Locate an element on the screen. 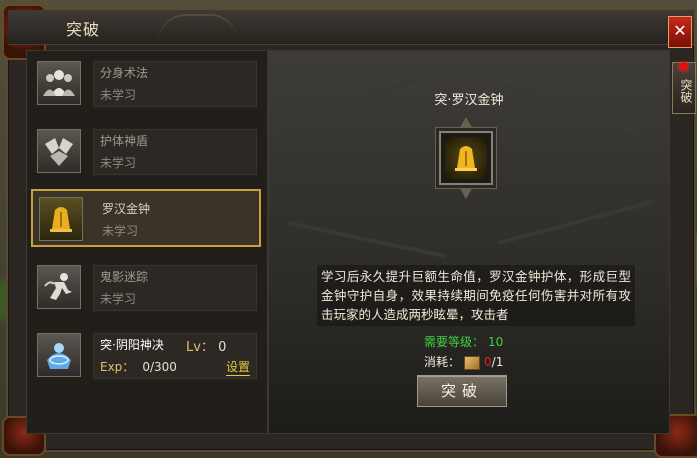  skill-item-yinyang: 突·阴阳神决 Lv： 0 Exp： 0/300 设置 is located at coordinates (146, 356).